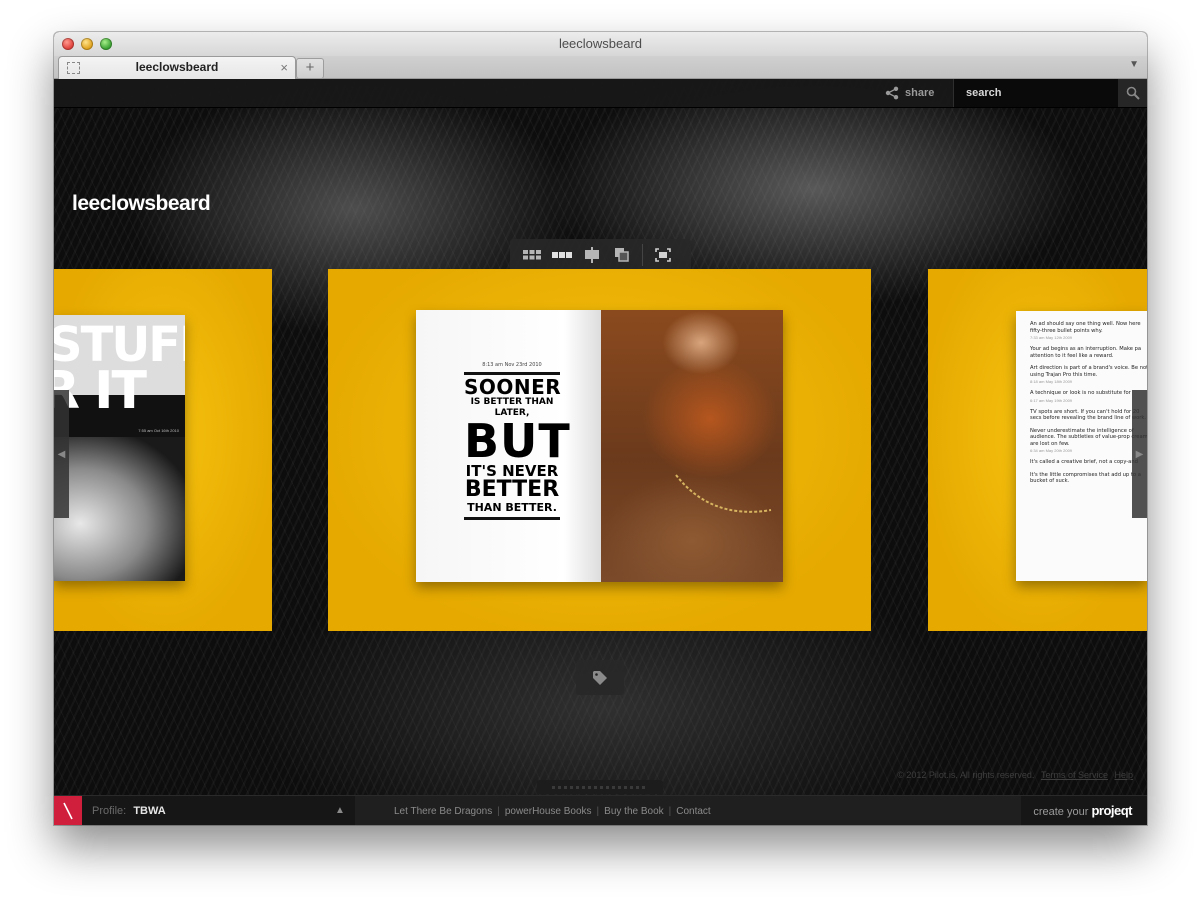  I want to click on tag-icon, so click(600, 677).